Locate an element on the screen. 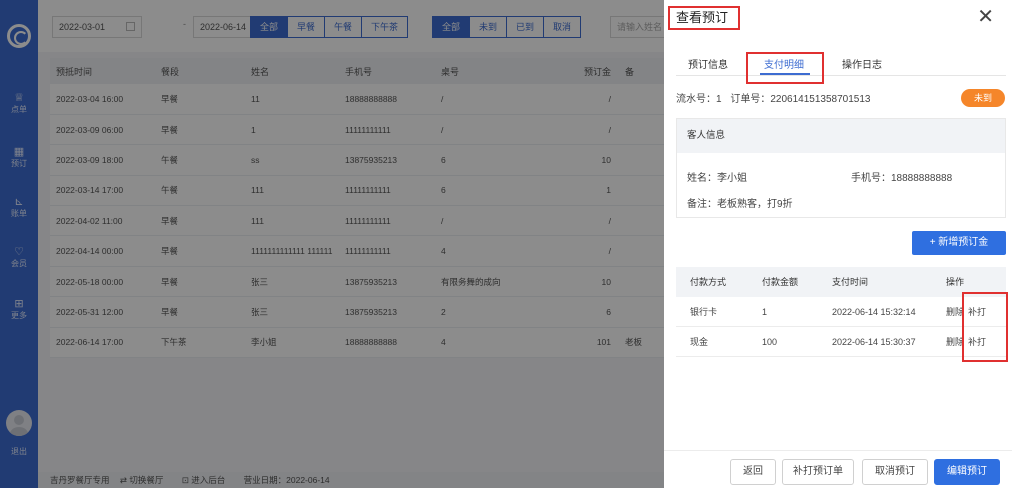 This screenshot has height=488, width=1012. close-icon: ✕ is located at coordinates (985, 17).